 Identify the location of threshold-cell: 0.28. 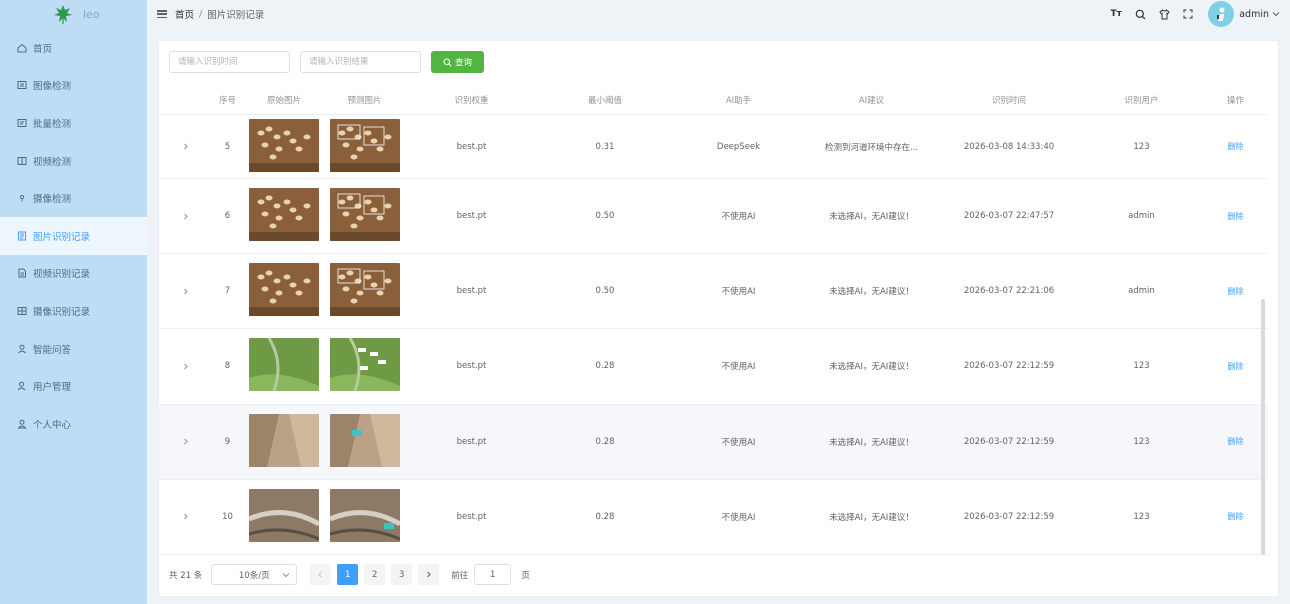
(605, 366).